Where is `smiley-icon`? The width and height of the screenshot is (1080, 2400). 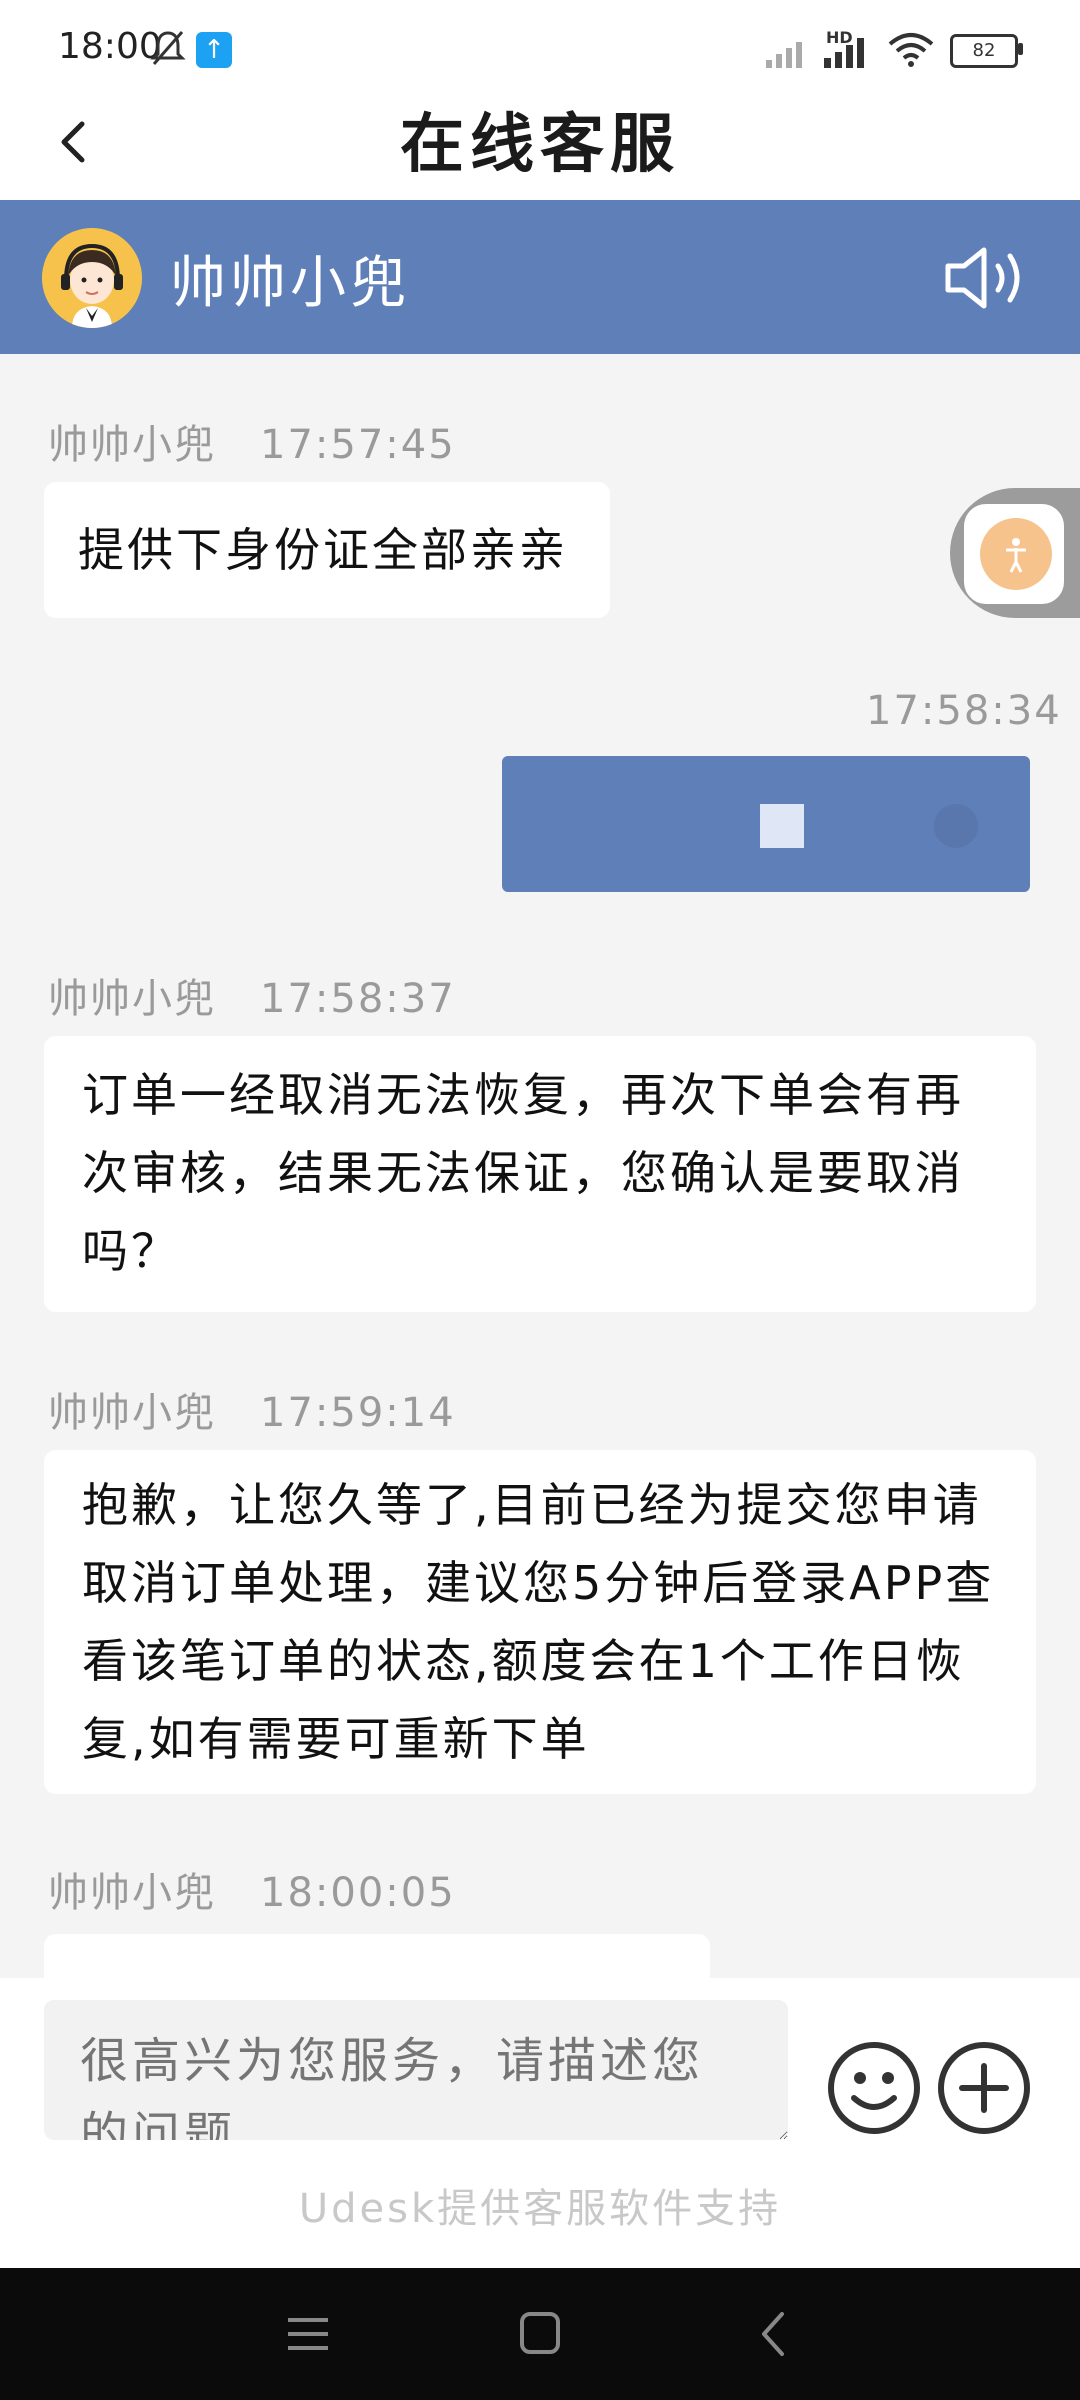 smiley-icon is located at coordinates (874, 2088).